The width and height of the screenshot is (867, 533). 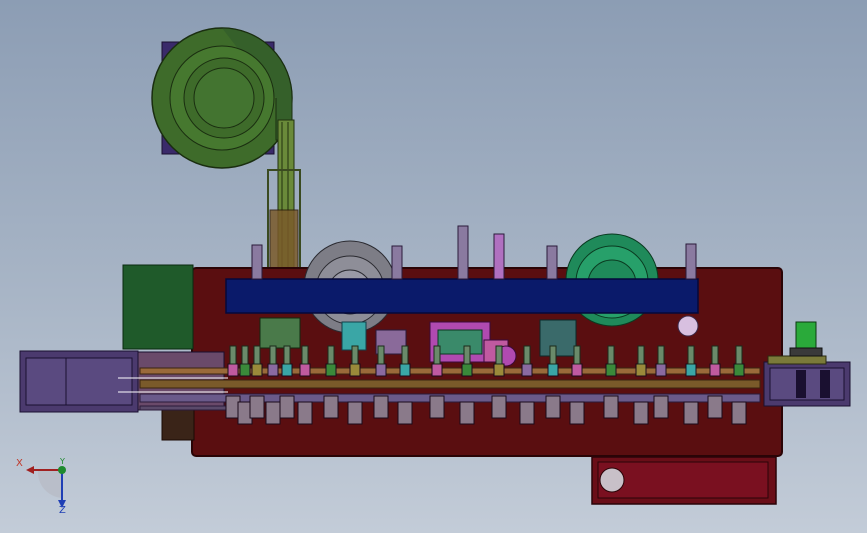 What do you see at coordinates (806, 336) in the screenshot?
I see `motor-green` at bounding box center [806, 336].